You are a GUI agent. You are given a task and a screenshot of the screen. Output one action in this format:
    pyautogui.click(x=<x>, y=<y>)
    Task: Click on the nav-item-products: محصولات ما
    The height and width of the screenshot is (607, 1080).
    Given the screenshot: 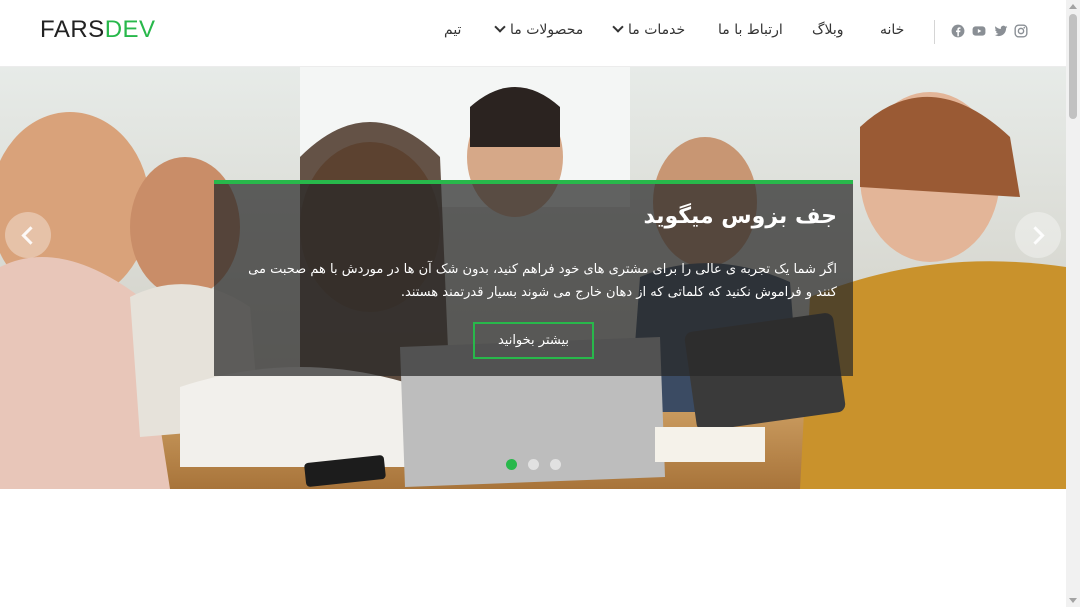 What is the action you would take?
    pyautogui.click(x=539, y=29)
    